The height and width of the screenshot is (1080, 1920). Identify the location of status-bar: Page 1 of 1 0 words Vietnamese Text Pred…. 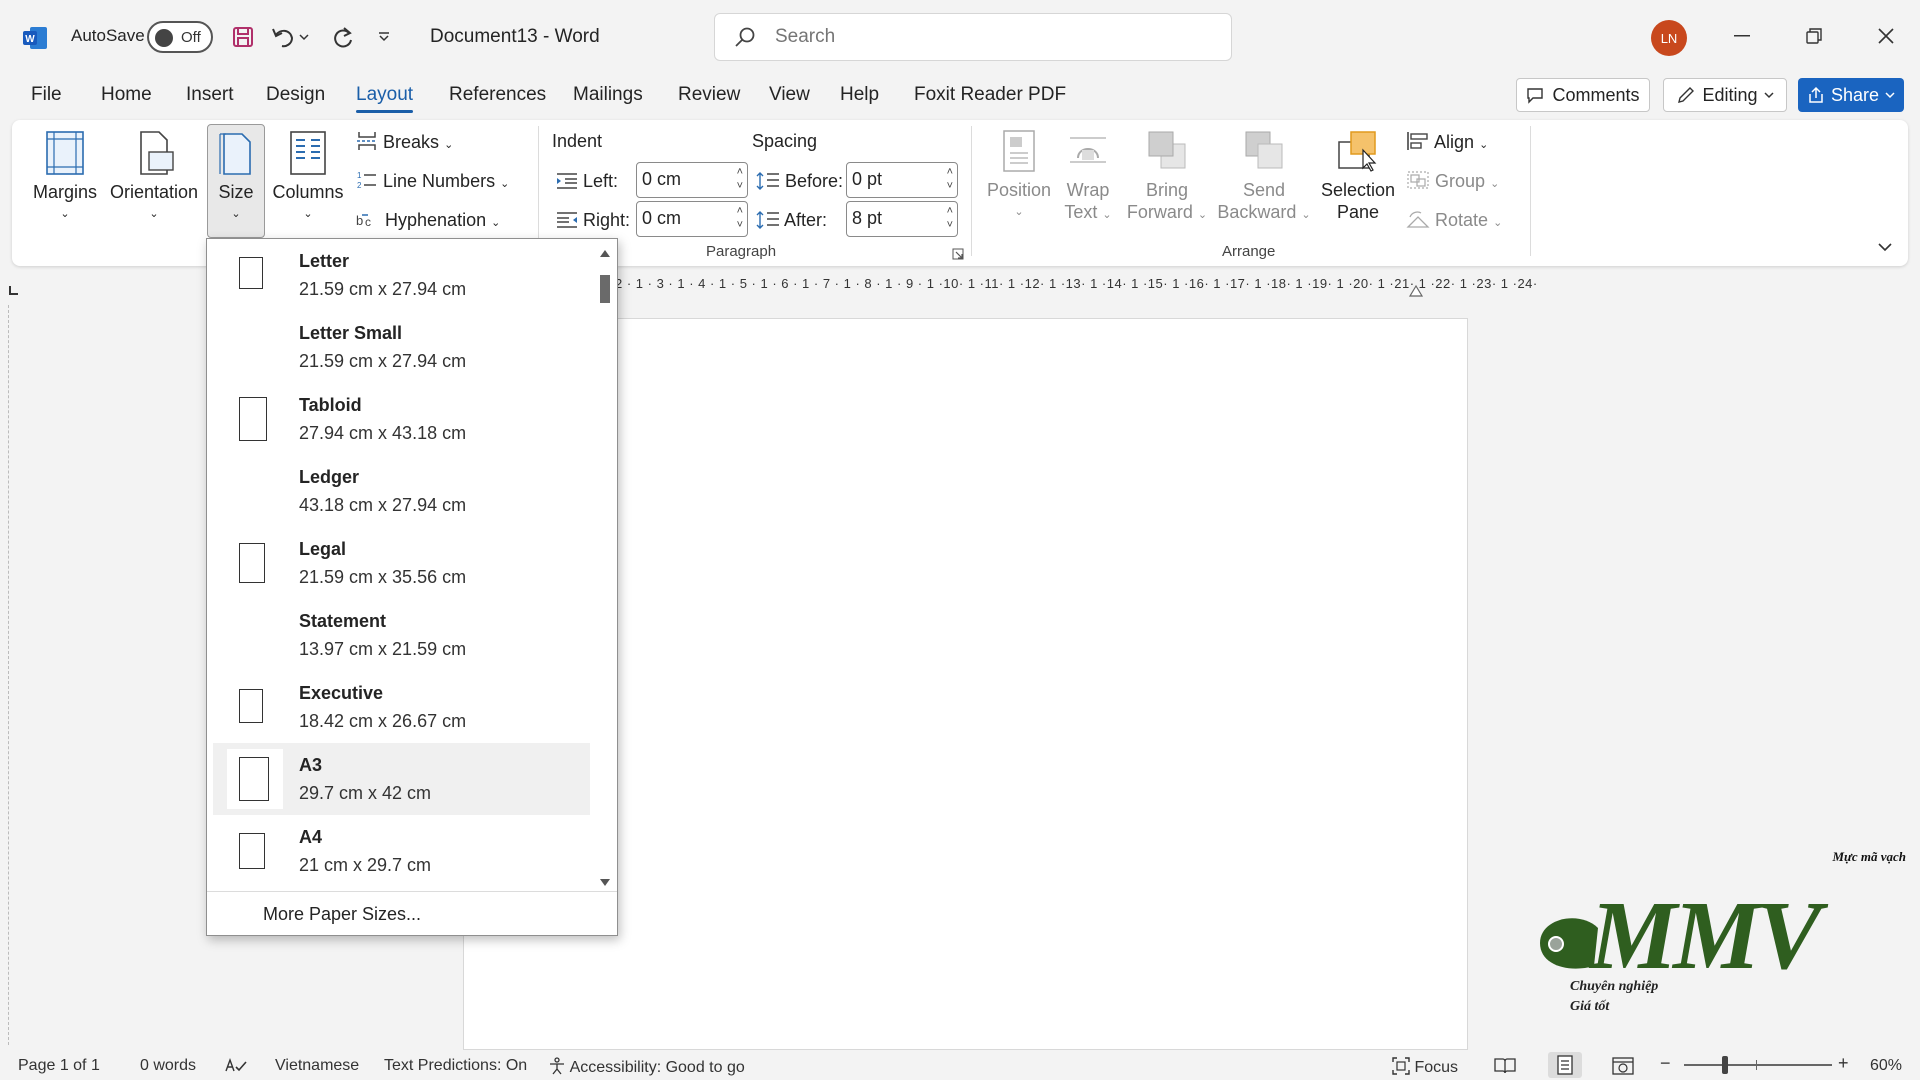
(960, 1065).